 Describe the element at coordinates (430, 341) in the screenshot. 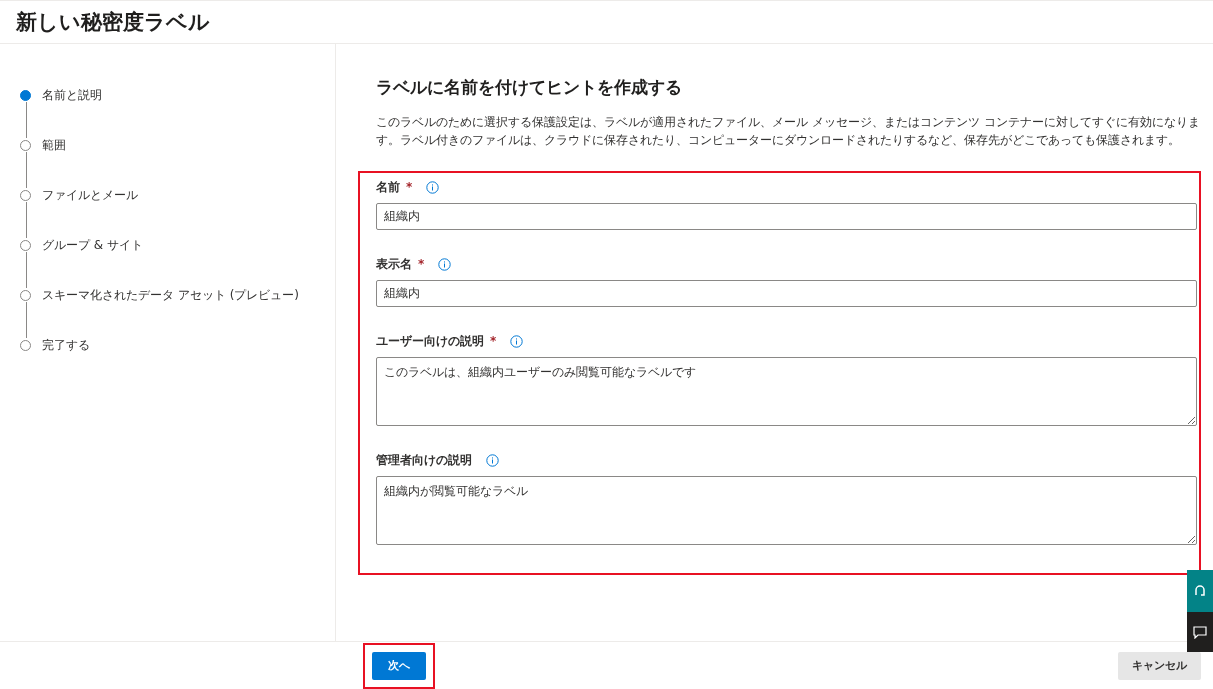

I see `field-label: ユーザー向けの説明` at that location.